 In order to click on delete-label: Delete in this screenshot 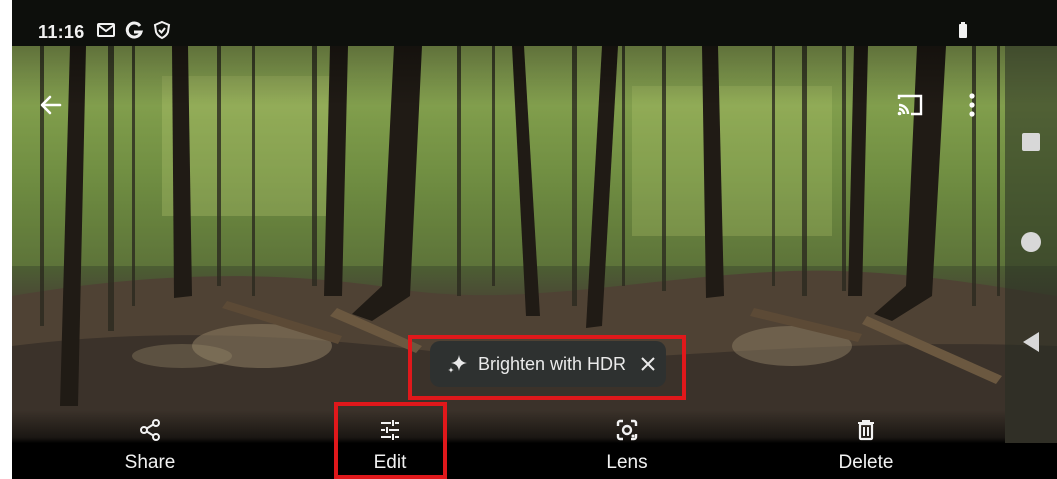, I will do `click(866, 462)`.